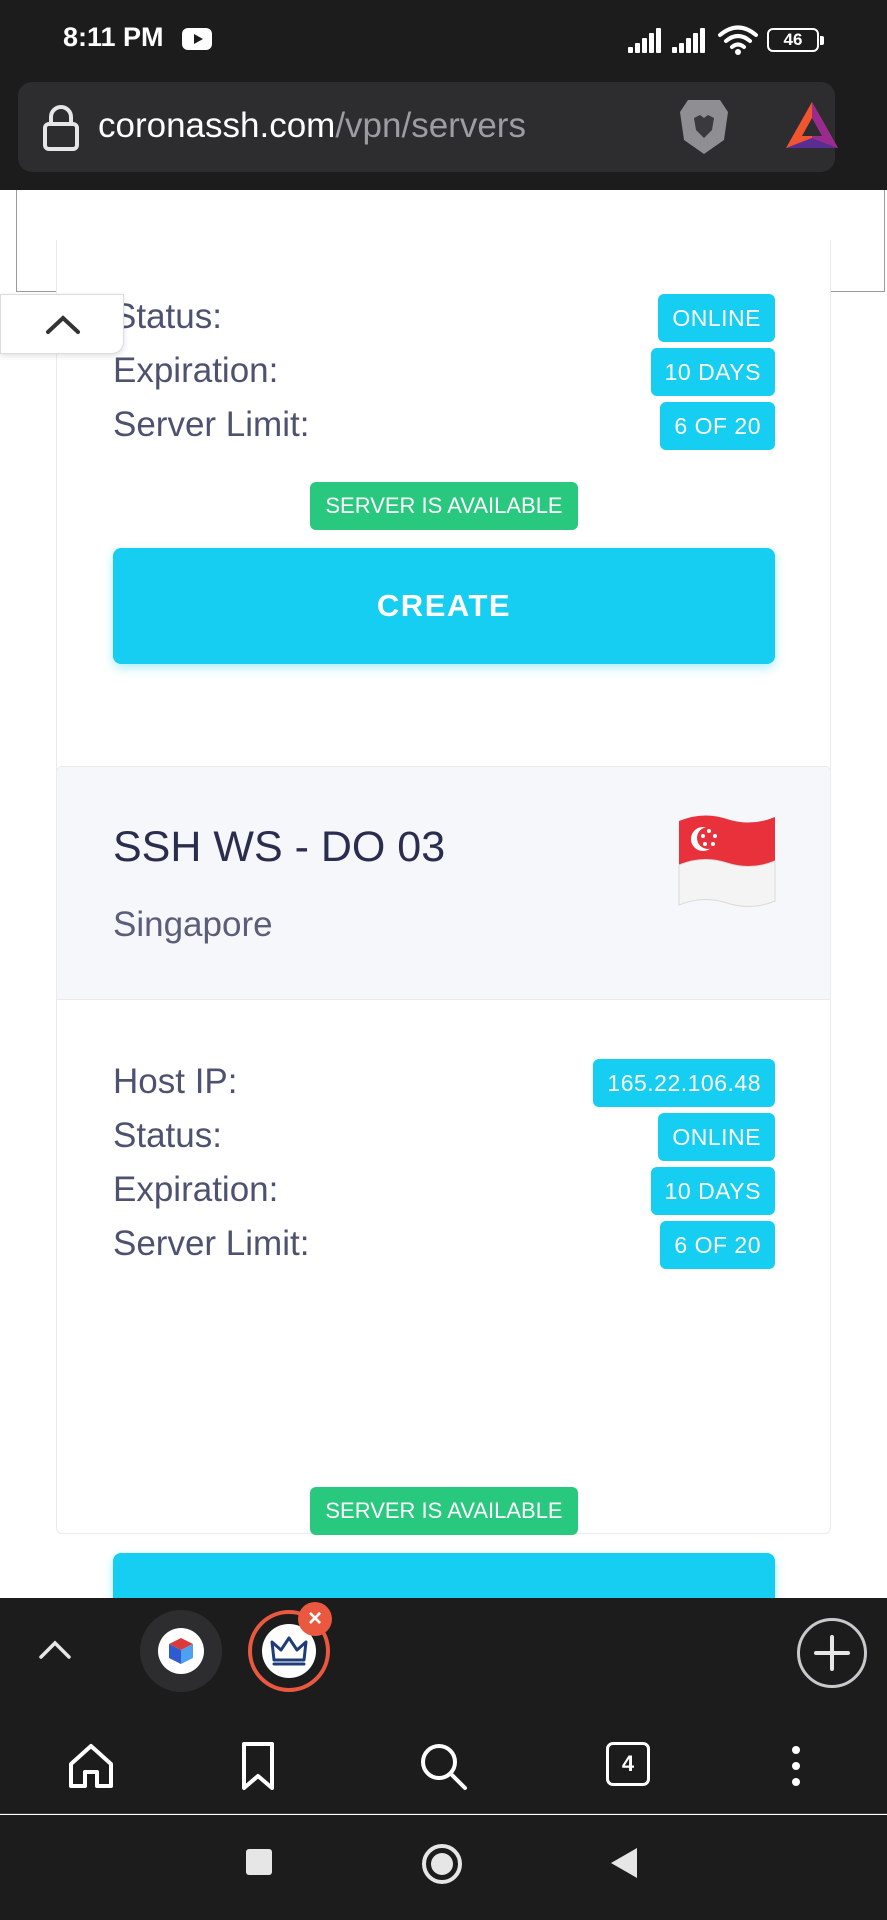 The height and width of the screenshot is (1920, 887). Describe the element at coordinates (197, 39) in the screenshot. I see `youtube-notification-icon` at that location.